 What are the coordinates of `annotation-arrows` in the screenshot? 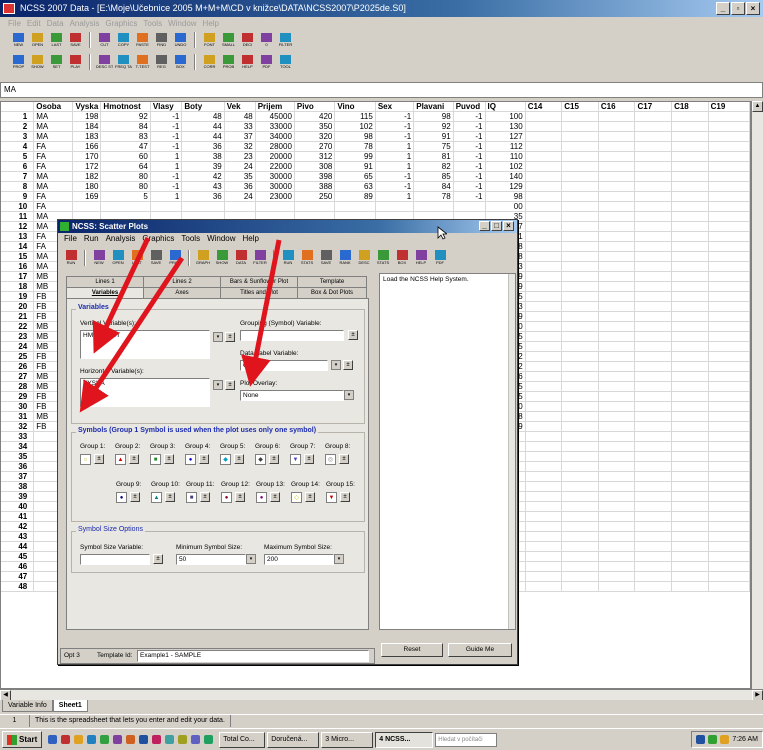 It's located at (180, 324).